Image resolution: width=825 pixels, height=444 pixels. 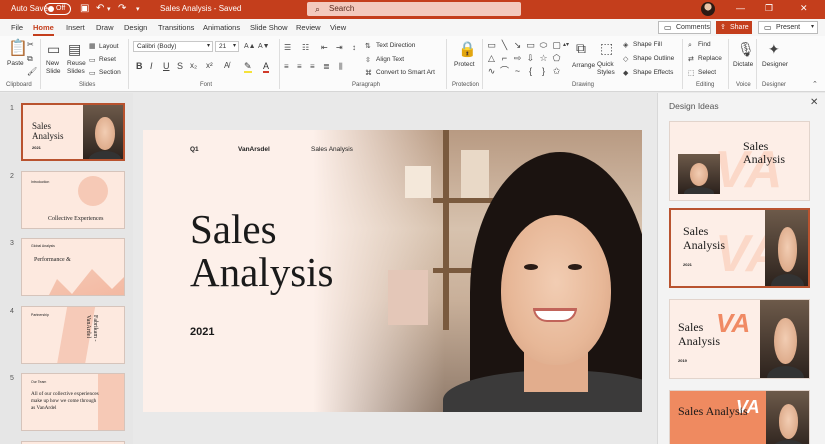 I want to click on restore-icon: ❐, so click(x=769, y=8).